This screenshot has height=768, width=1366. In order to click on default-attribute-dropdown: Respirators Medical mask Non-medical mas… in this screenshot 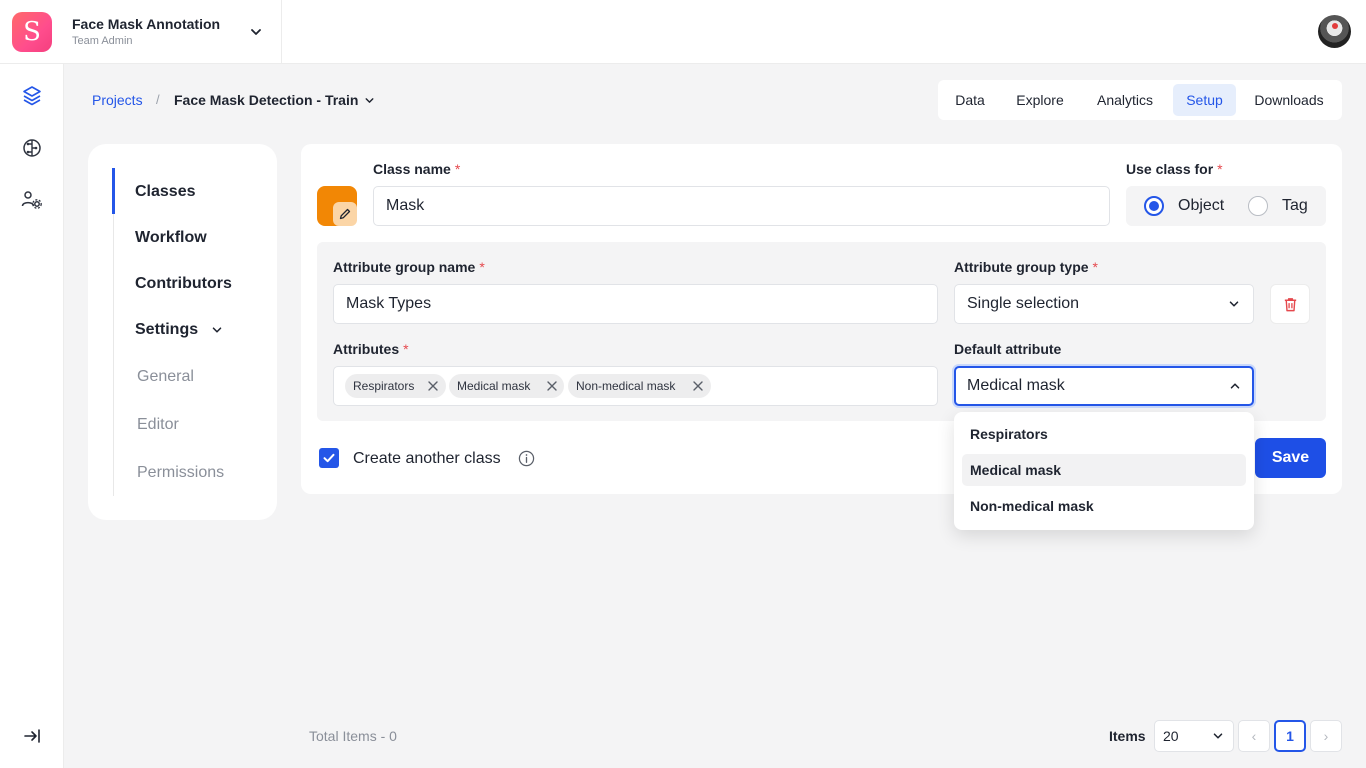, I will do `click(1104, 471)`.